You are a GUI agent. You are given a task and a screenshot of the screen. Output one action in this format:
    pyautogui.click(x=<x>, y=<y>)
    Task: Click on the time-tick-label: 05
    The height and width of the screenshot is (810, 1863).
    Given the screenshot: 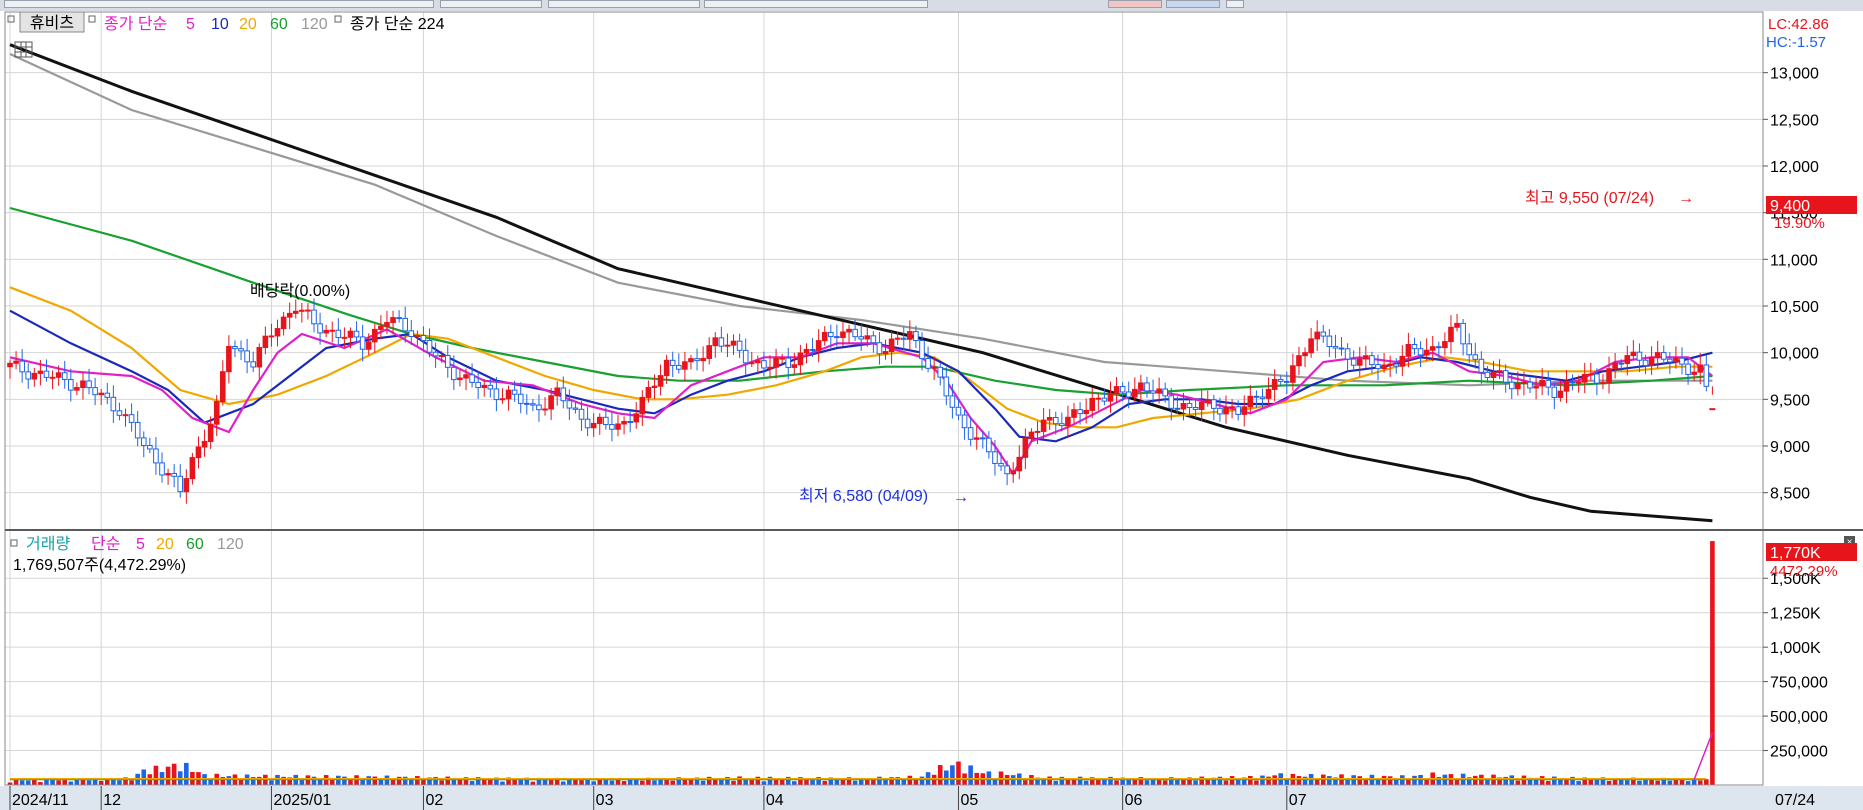 What is the action you would take?
    pyautogui.click(x=969, y=800)
    